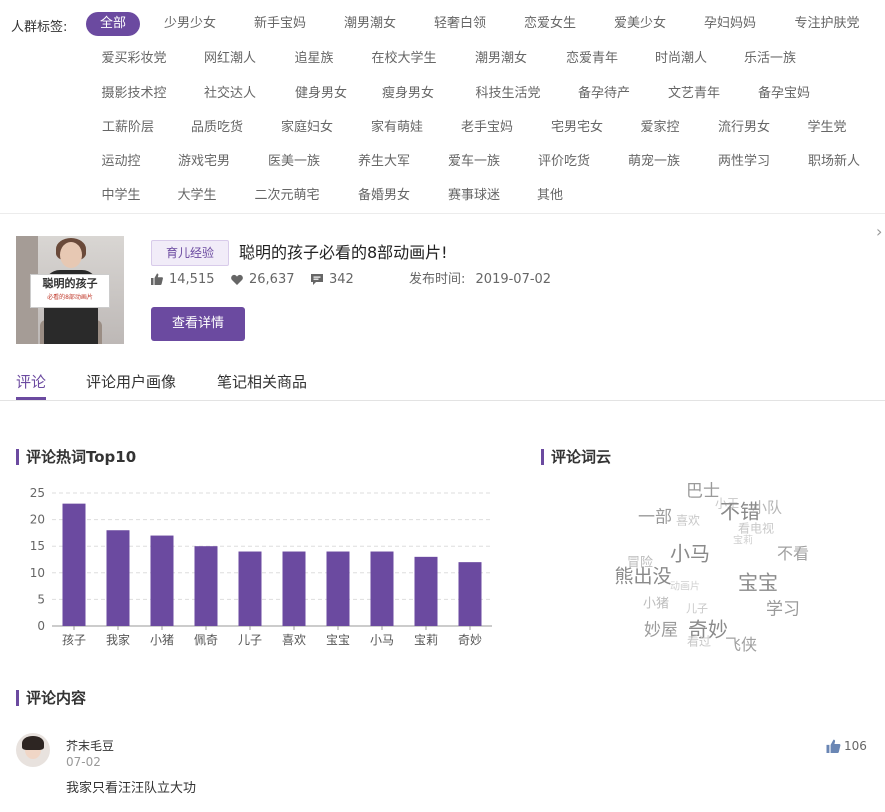 The height and width of the screenshot is (812, 885). Describe the element at coordinates (694, 94) in the screenshot. I see `crowd-tag: 文艺青年` at that location.